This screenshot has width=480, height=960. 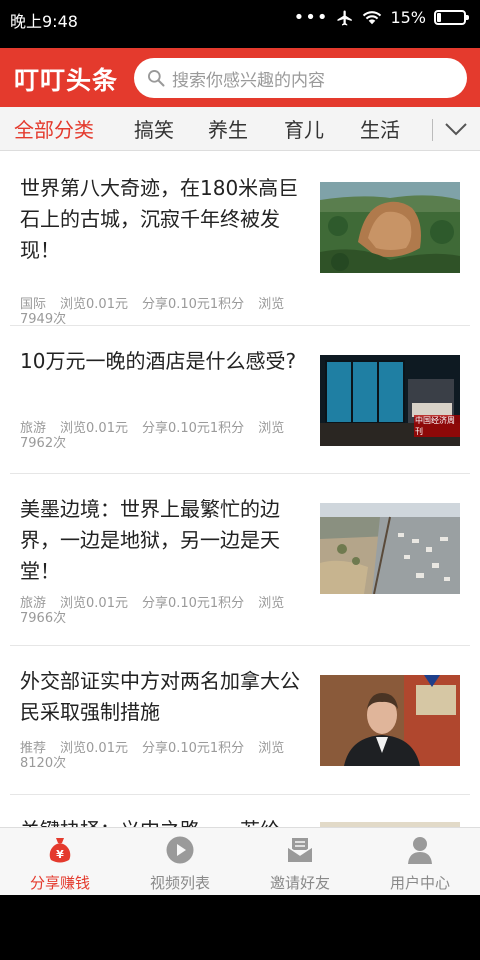 What do you see at coordinates (33, 304) in the screenshot?
I see `article-tag: 国际` at bounding box center [33, 304].